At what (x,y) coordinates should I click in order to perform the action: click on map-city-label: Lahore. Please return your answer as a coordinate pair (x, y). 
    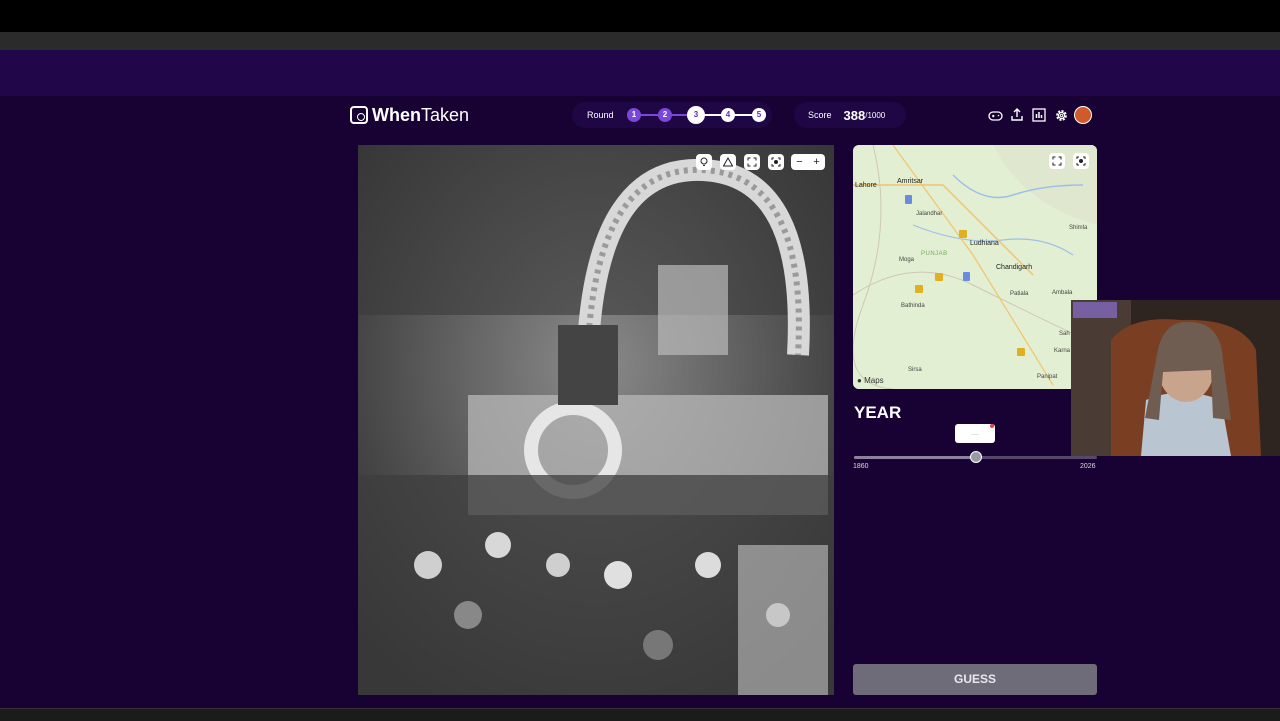
    Looking at the image, I should click on (866, 185).